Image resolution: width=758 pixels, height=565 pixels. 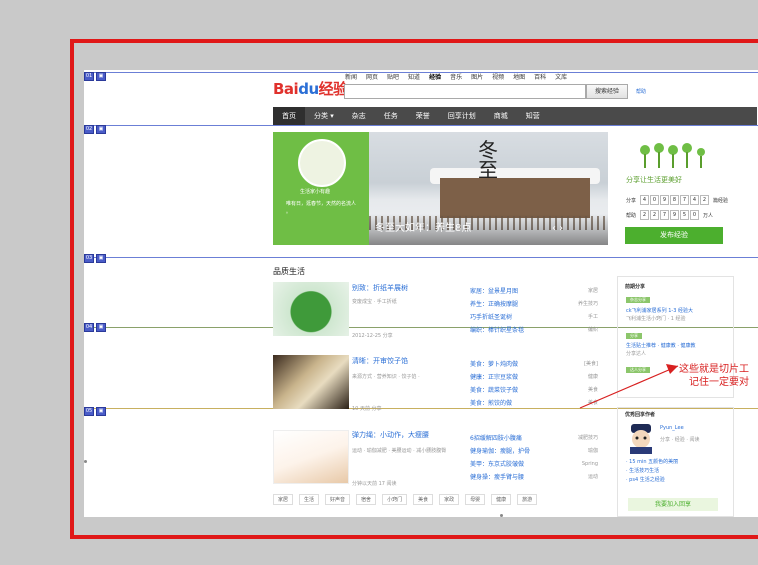 I want to click on main-nav-item: 荣誉, so click(x=423, y=116).